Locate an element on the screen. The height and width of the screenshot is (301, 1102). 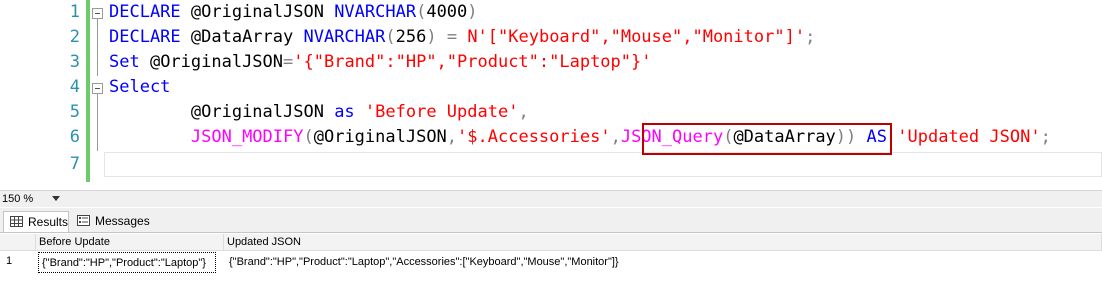
current-line-indicator is located at coordinates (603, 164).